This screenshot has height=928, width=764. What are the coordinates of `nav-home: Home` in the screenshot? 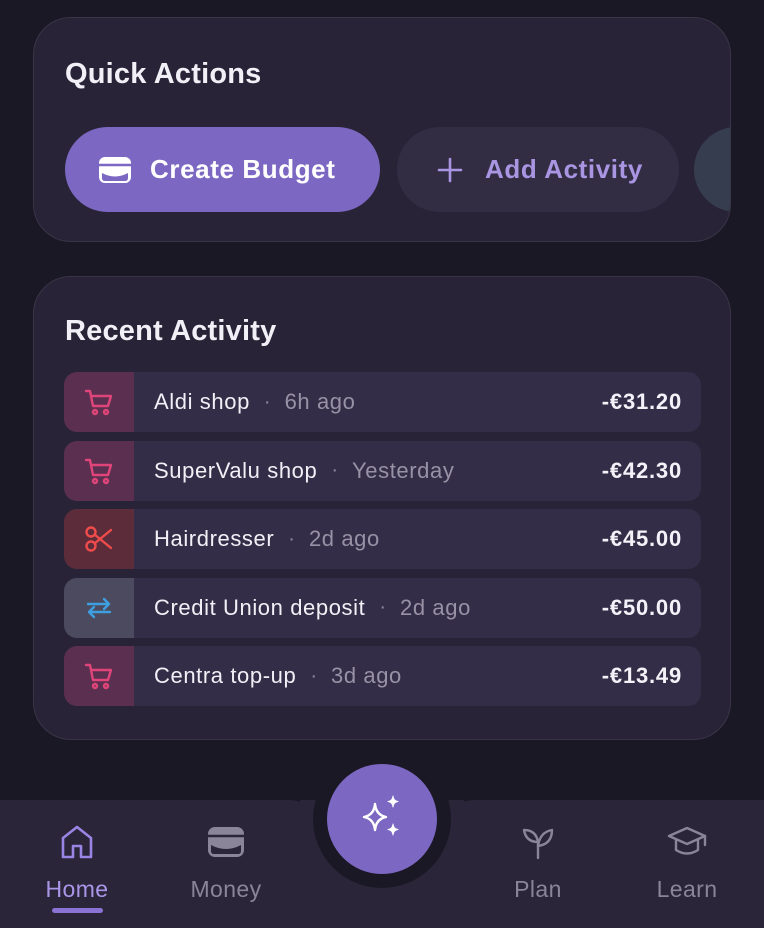 It's located at (77, 862).